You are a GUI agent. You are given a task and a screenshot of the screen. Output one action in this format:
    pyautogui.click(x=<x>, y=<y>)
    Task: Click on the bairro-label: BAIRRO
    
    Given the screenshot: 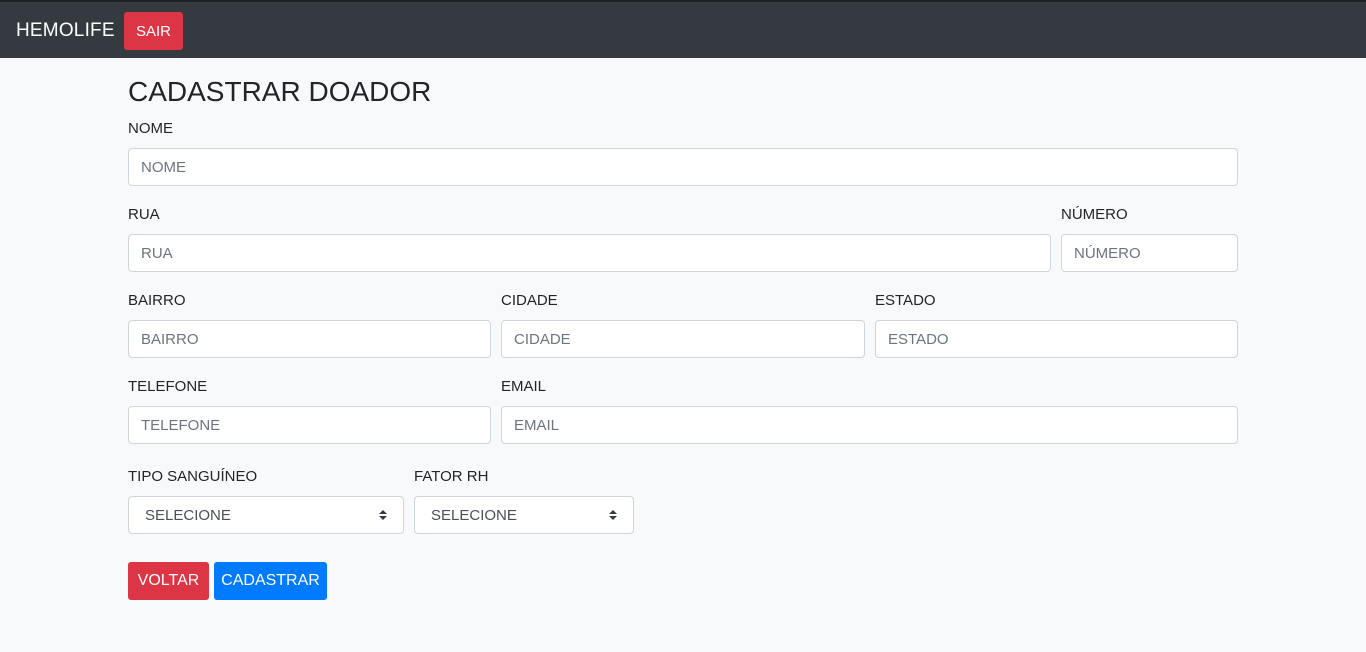 What is the action you would take?
    pyautogui.click(x=157, y=300)
    